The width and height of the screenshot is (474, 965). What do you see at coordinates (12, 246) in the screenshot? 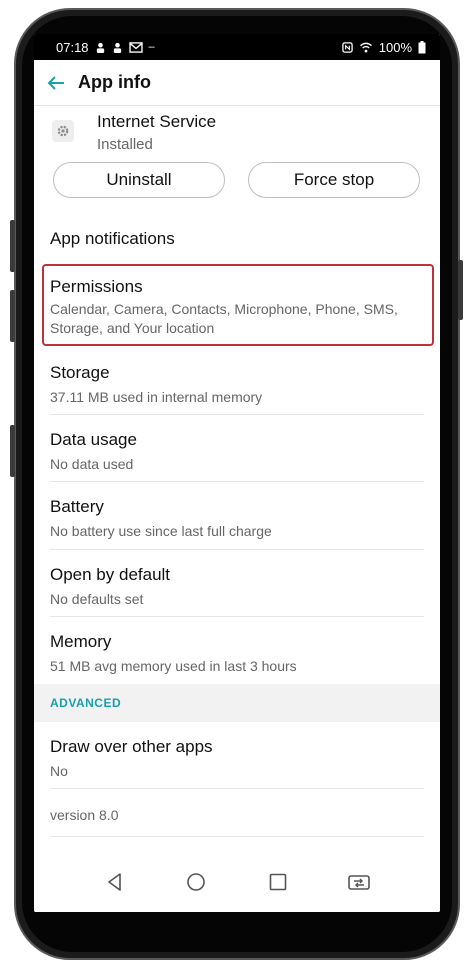
I see `volume-up-button` at bounding box center [12, 246].